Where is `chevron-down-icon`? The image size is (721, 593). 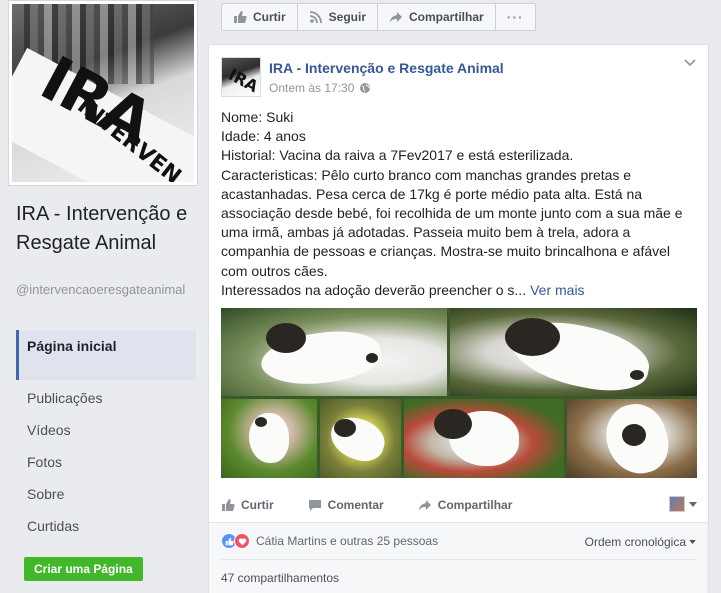 chevron-down-icon is located at coordinates (690, 63).